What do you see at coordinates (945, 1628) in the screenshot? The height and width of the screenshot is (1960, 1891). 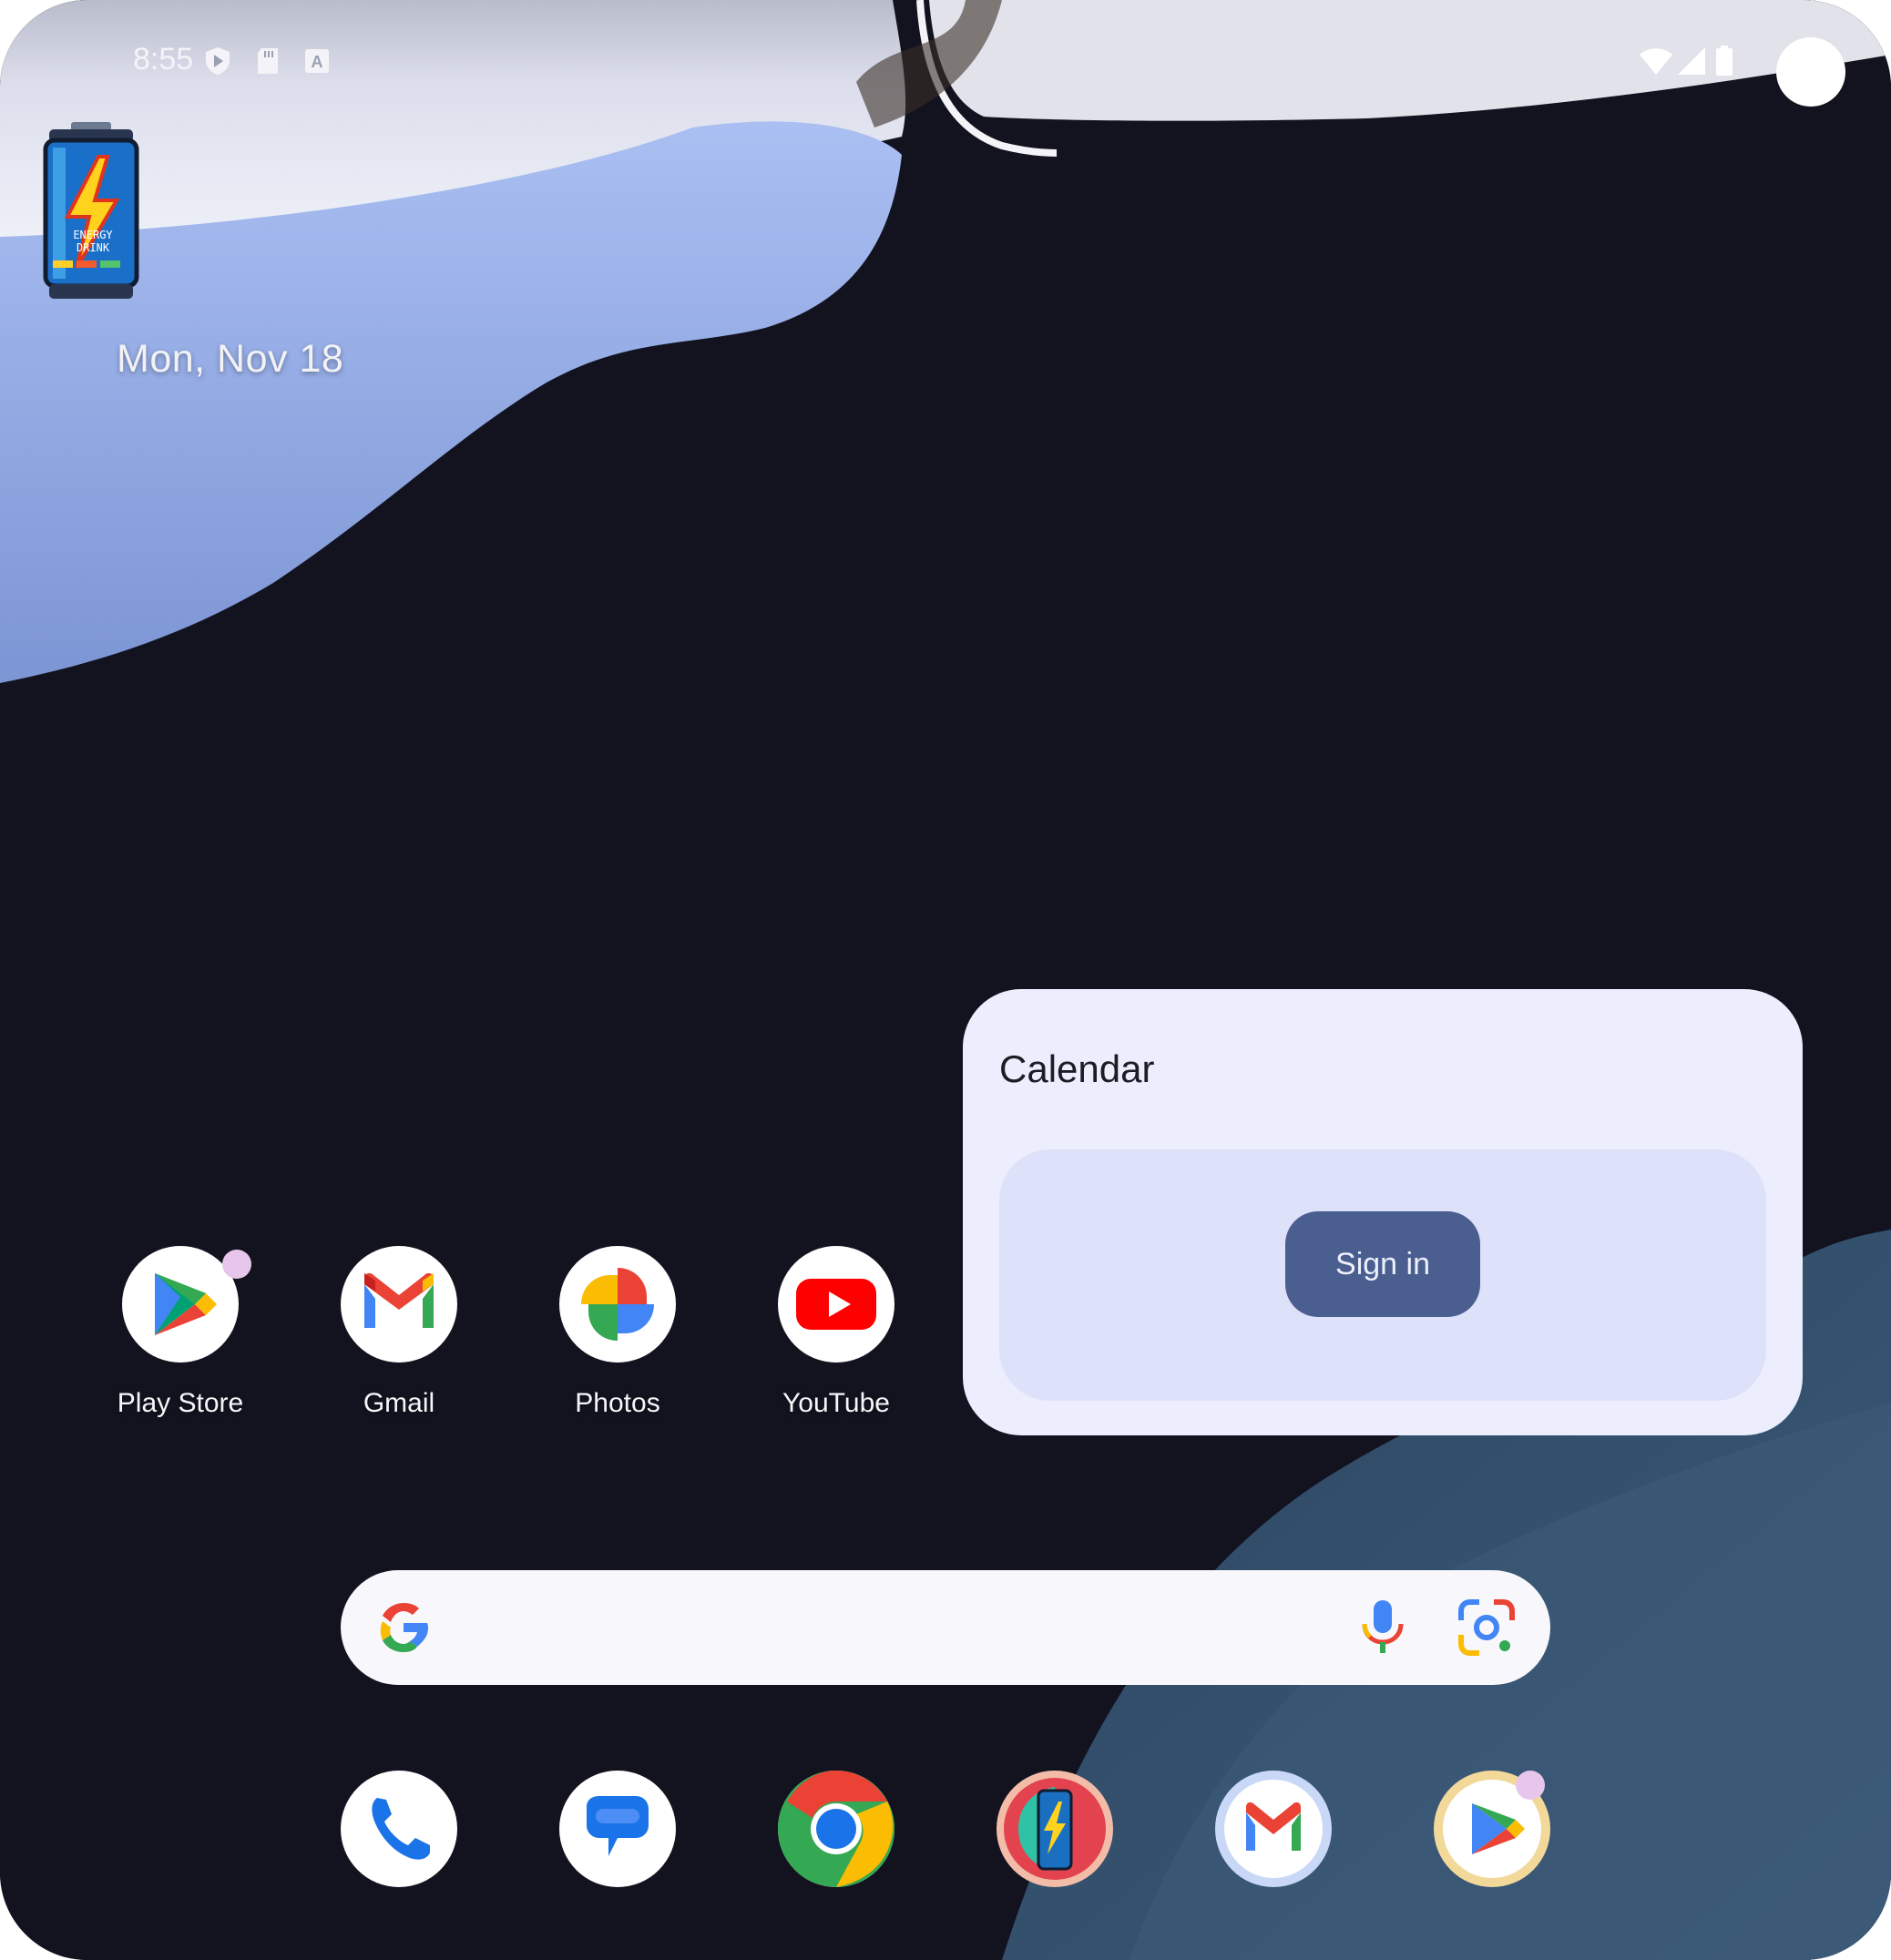 I see `google-search-bar` at bounding box center [945, 1628].